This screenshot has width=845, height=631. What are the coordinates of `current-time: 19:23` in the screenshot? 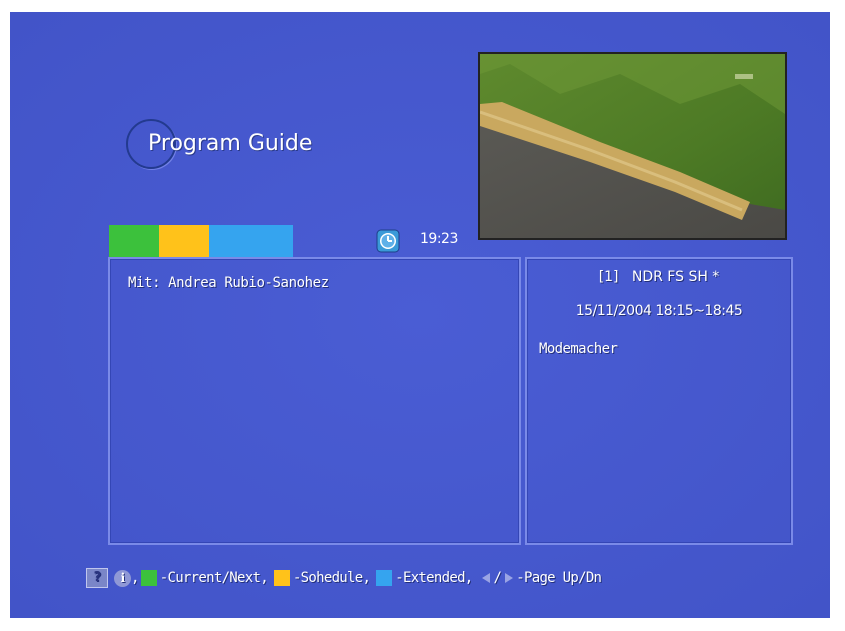 It's located at (439, 239).